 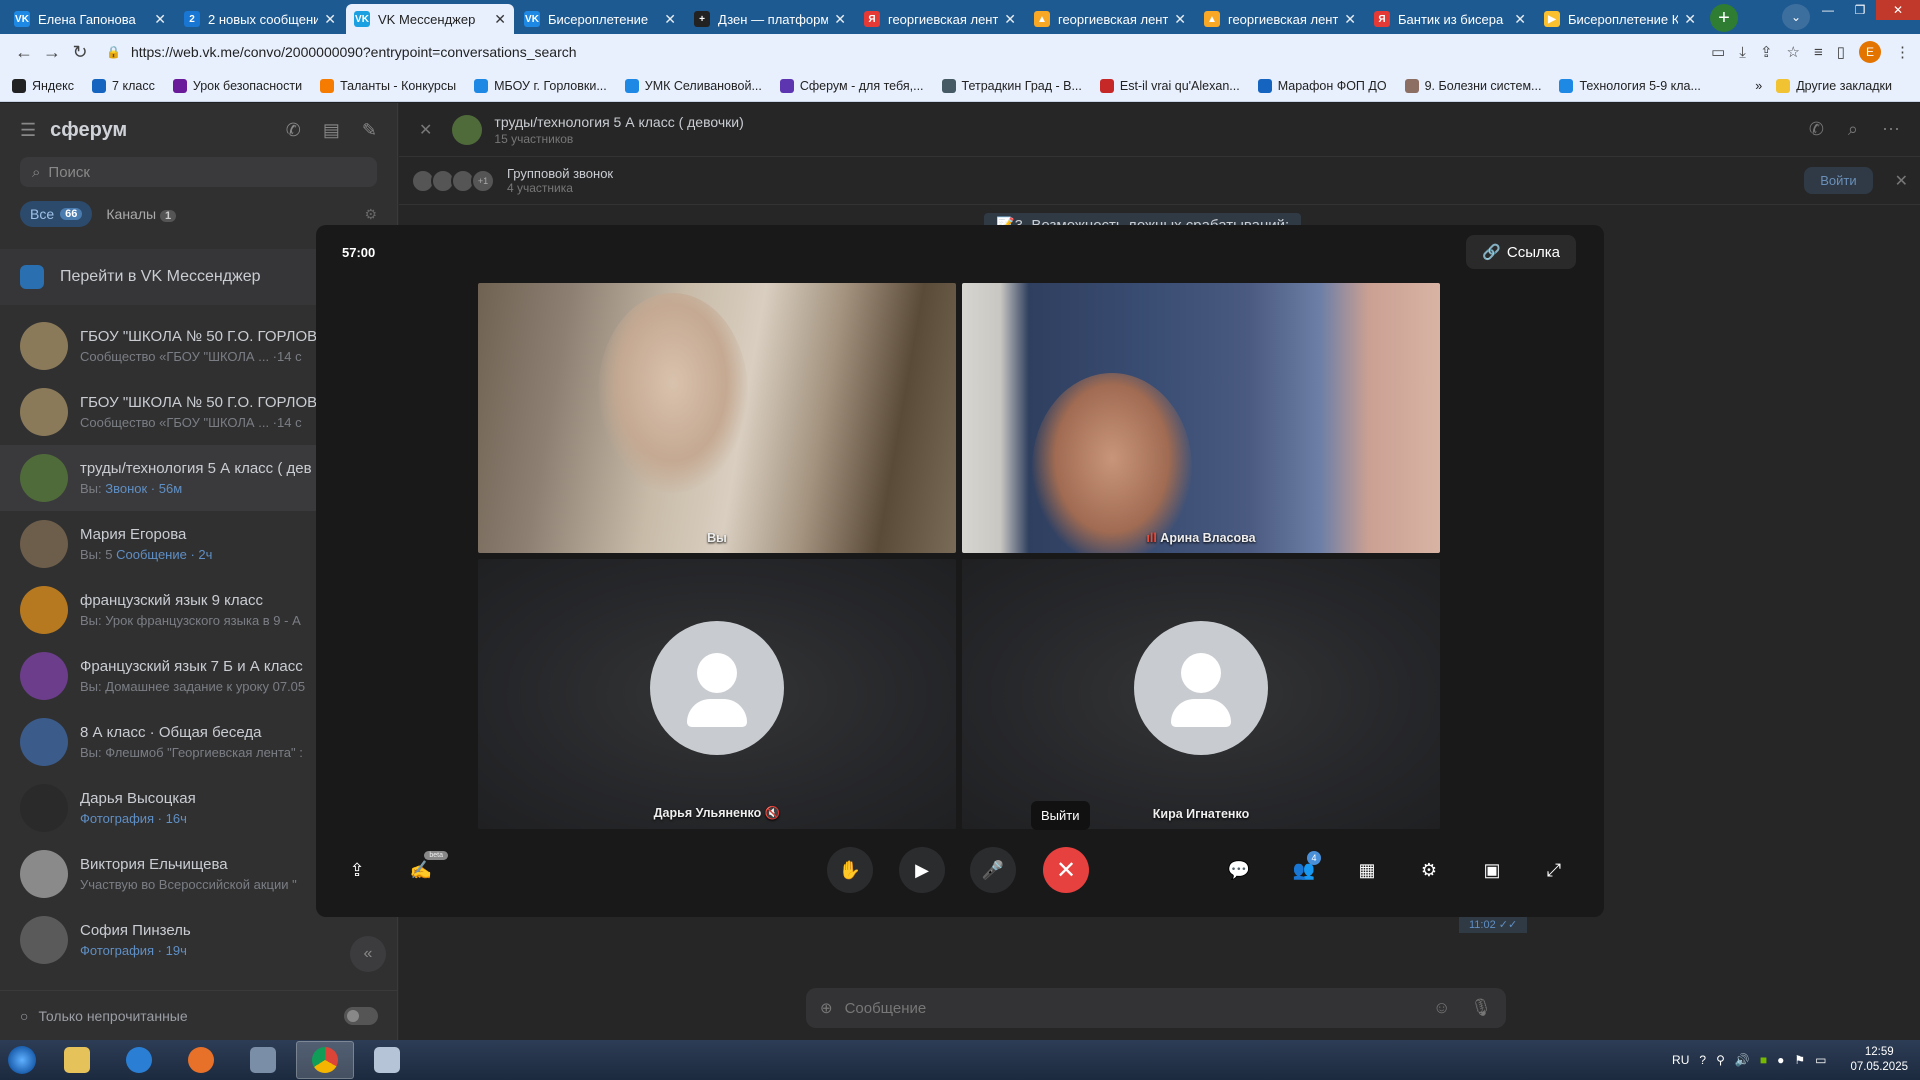 I want to click on tab-search-icon: ⌄, so click(x=1796, y=17).